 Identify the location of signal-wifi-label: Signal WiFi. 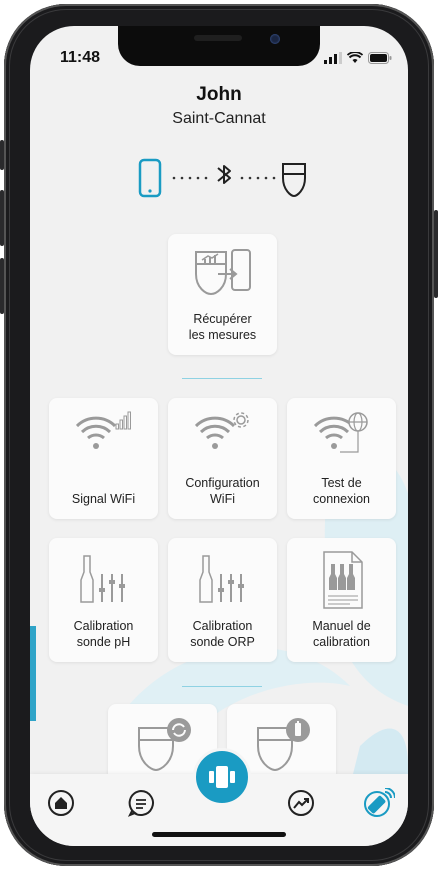
(103, 499).